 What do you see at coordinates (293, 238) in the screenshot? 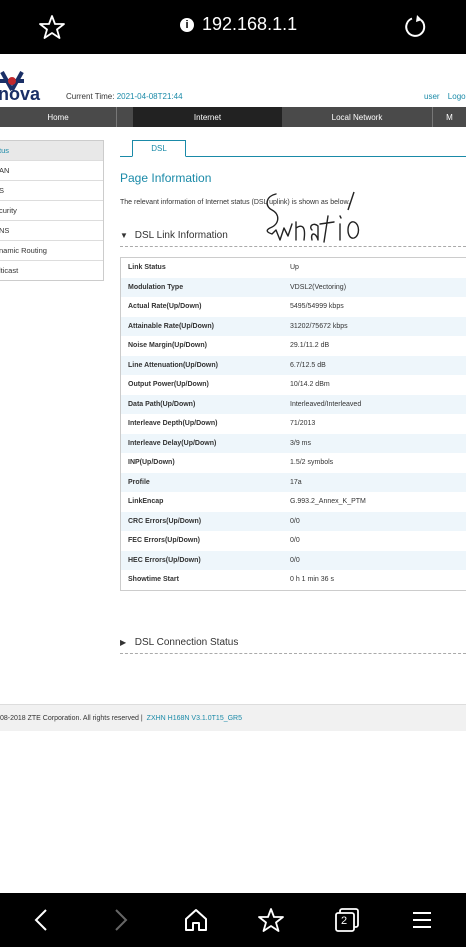
I see `section-dsl-link-info: ▼ DSL Link Information` at bounding box center [293, 238].